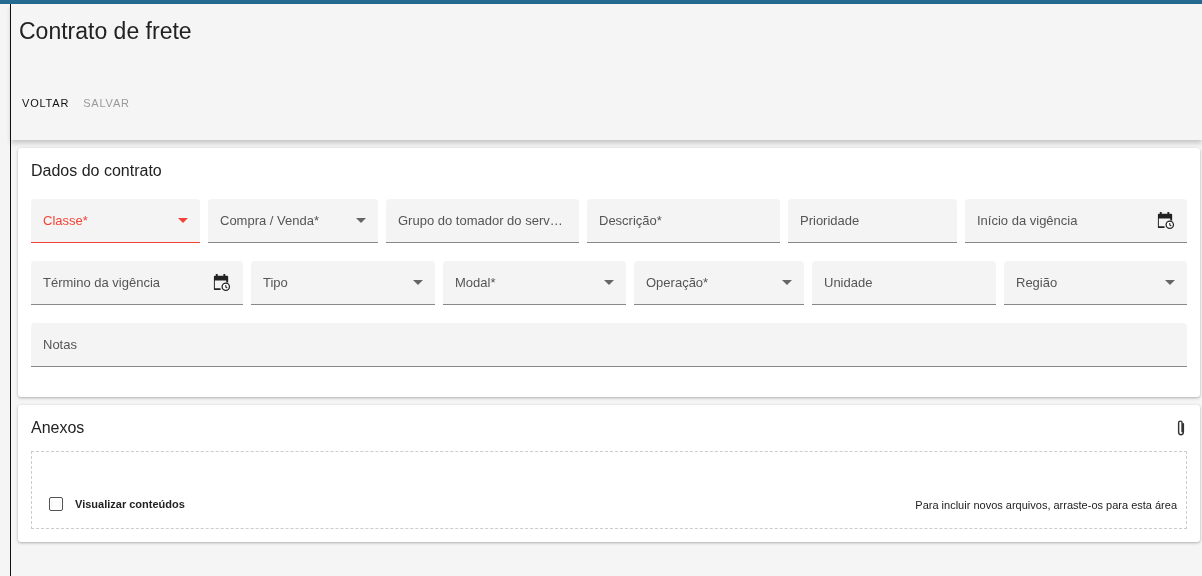  Describe the element at coordinates (46, 103) in the screenshot. I see `action-button: VOLTAR` at that location.